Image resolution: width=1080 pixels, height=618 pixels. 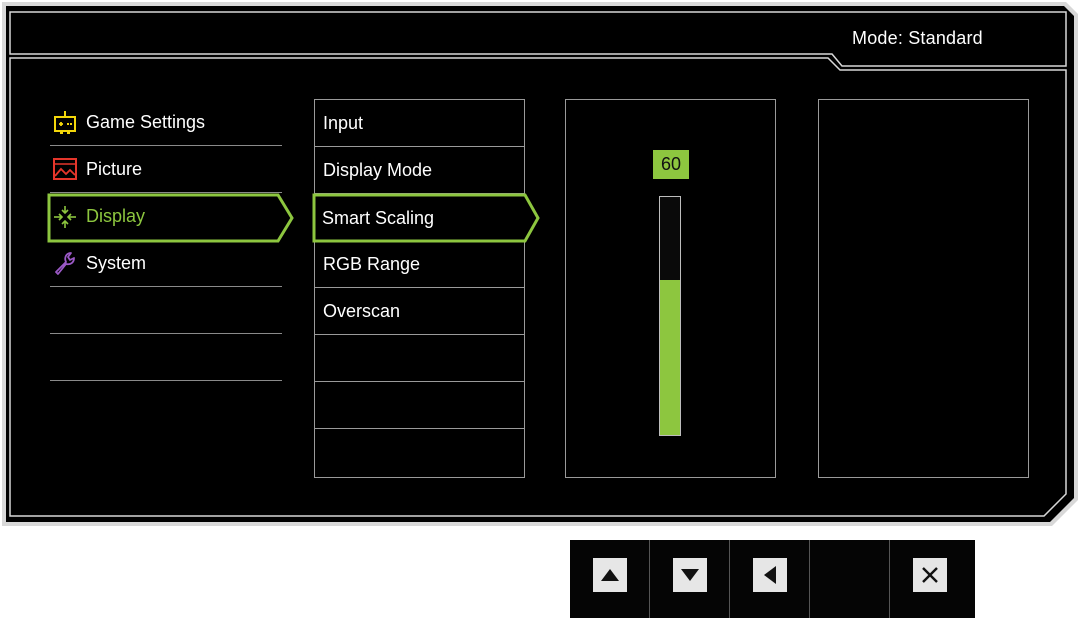 What do you see at coordinates (378, 169) in the screenshot?
I see `submenu-item-label: Display Mode` at bounding box center [378, 169].